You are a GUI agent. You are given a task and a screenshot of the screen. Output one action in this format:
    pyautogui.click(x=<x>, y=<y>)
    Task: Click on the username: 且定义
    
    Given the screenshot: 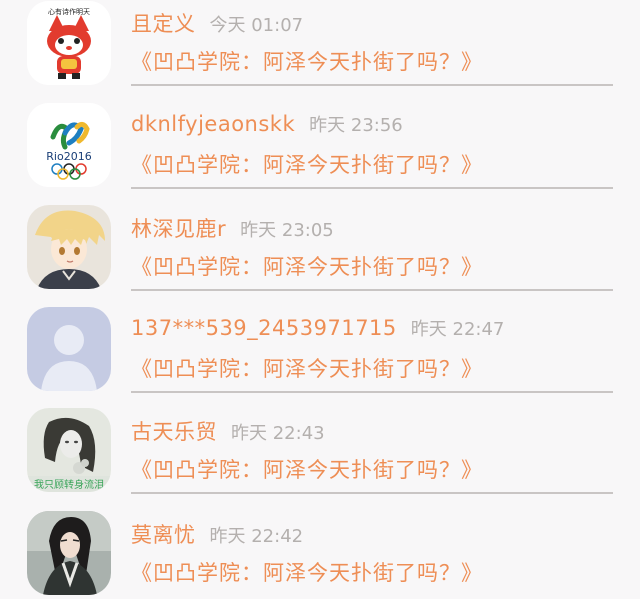 What is the action you would take?
    pyautogui.click(x=163, y=24)
    